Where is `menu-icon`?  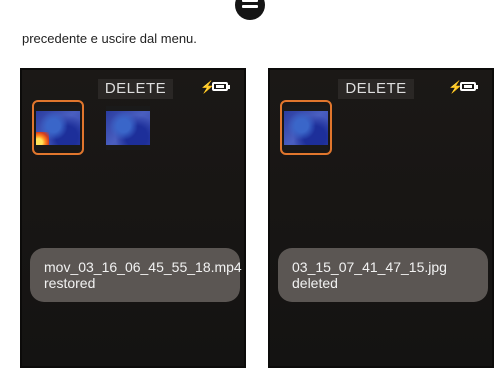
menu-icon is located at coordinates (250, 10).